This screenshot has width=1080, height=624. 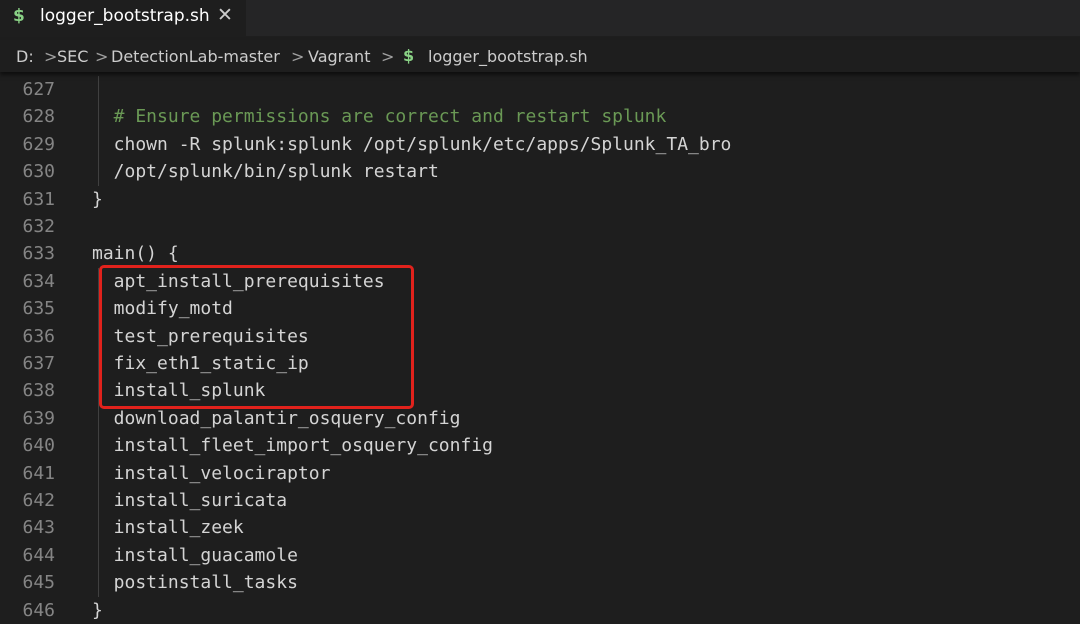 What do you see at coordinates (540, 500) in the screenshot?
I see `code-line: 642 install_suricata` at bounding box center [540, 500].